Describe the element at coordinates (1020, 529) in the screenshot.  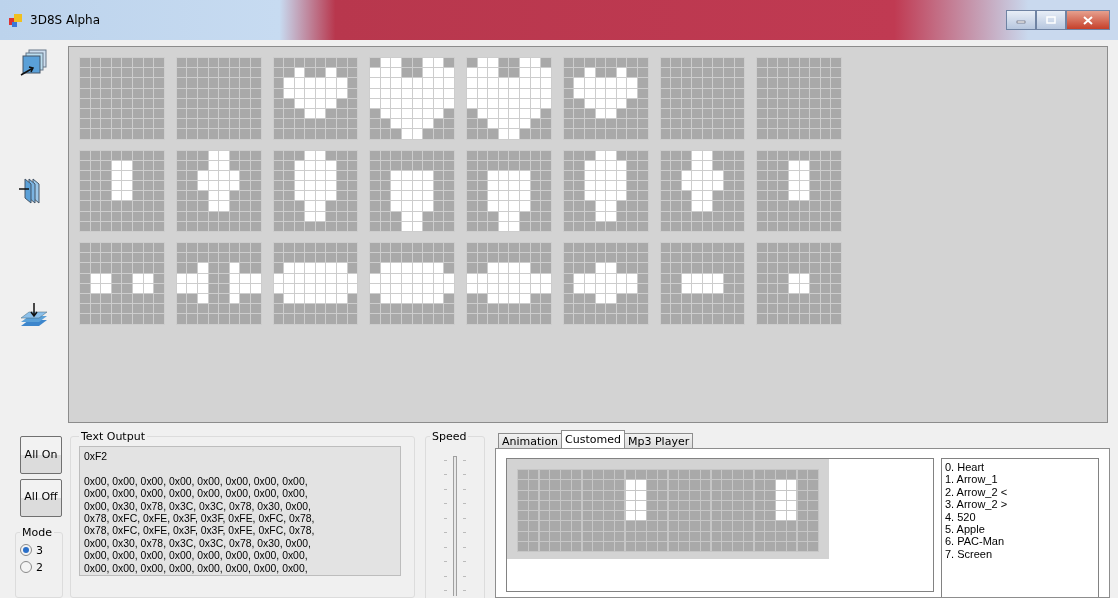
I see `list-item: 5. Apple` at that location.